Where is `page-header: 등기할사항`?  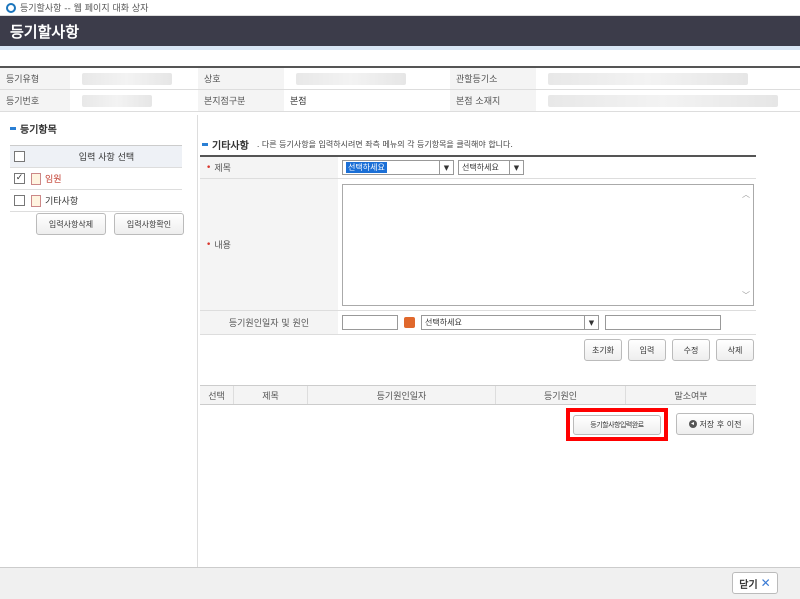 page-header: 등기할사항 is located at coordinates (400, 31).